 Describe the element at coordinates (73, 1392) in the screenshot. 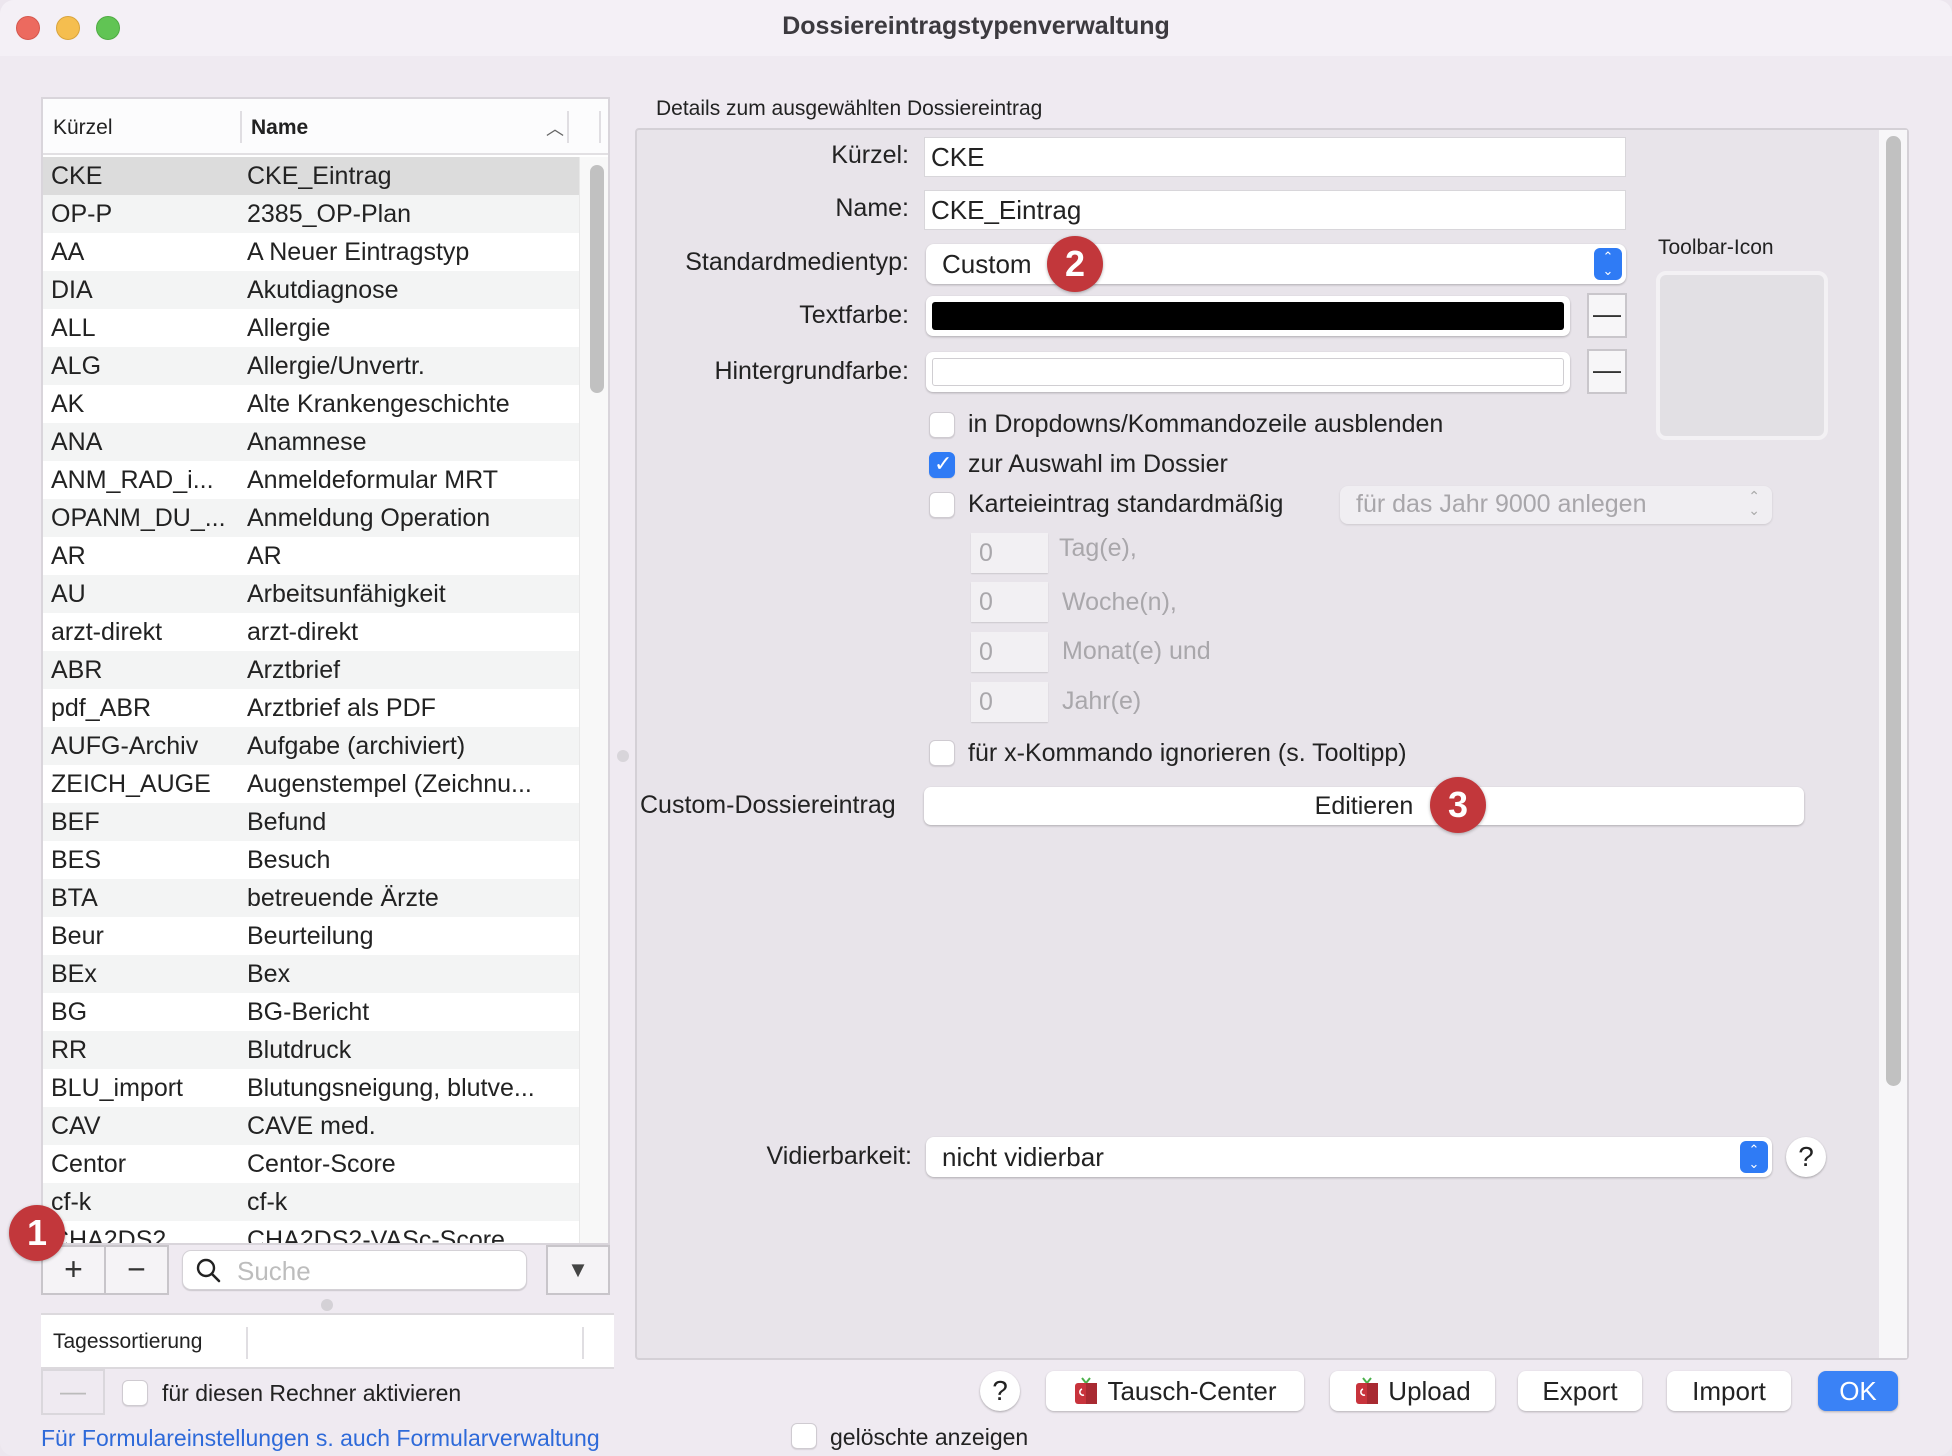

I see `tagessortierung-remove-button: —` at that location.